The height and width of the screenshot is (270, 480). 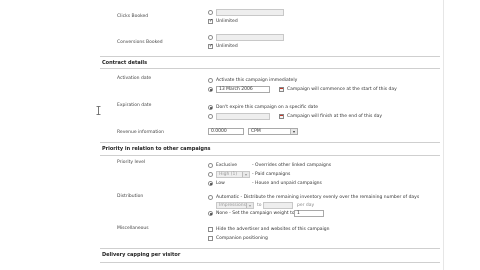 I want to click on distribution-metric-select: Impressions ▾, so click(x=235, y=205).